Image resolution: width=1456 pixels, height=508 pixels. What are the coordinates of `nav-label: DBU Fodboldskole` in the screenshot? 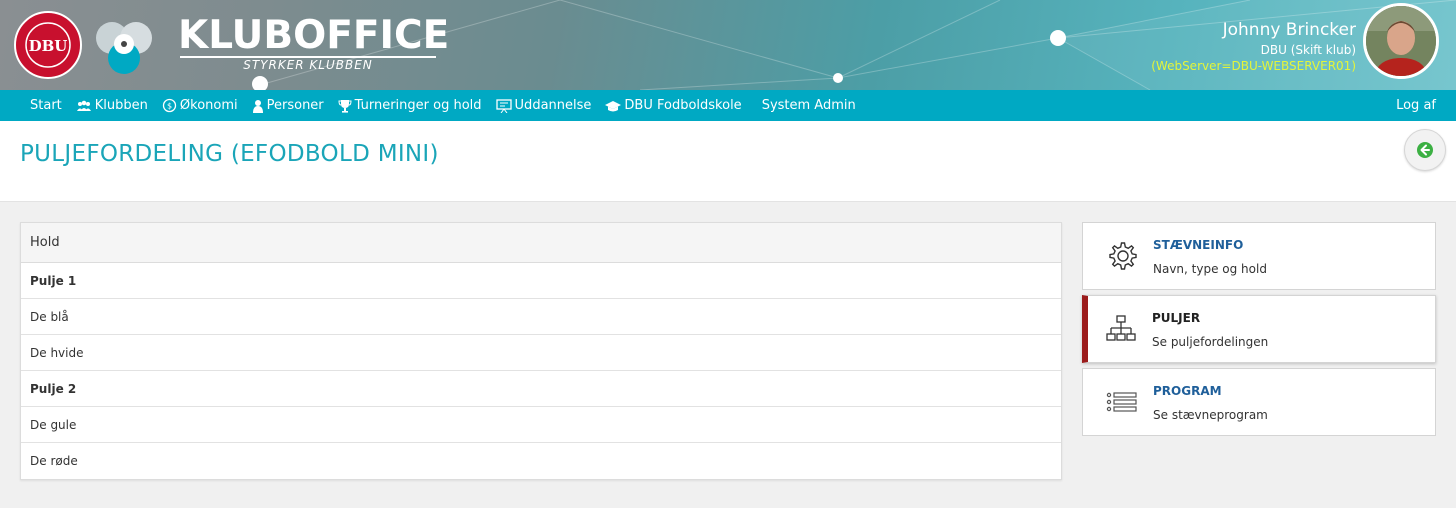 It's located at (683, 105).